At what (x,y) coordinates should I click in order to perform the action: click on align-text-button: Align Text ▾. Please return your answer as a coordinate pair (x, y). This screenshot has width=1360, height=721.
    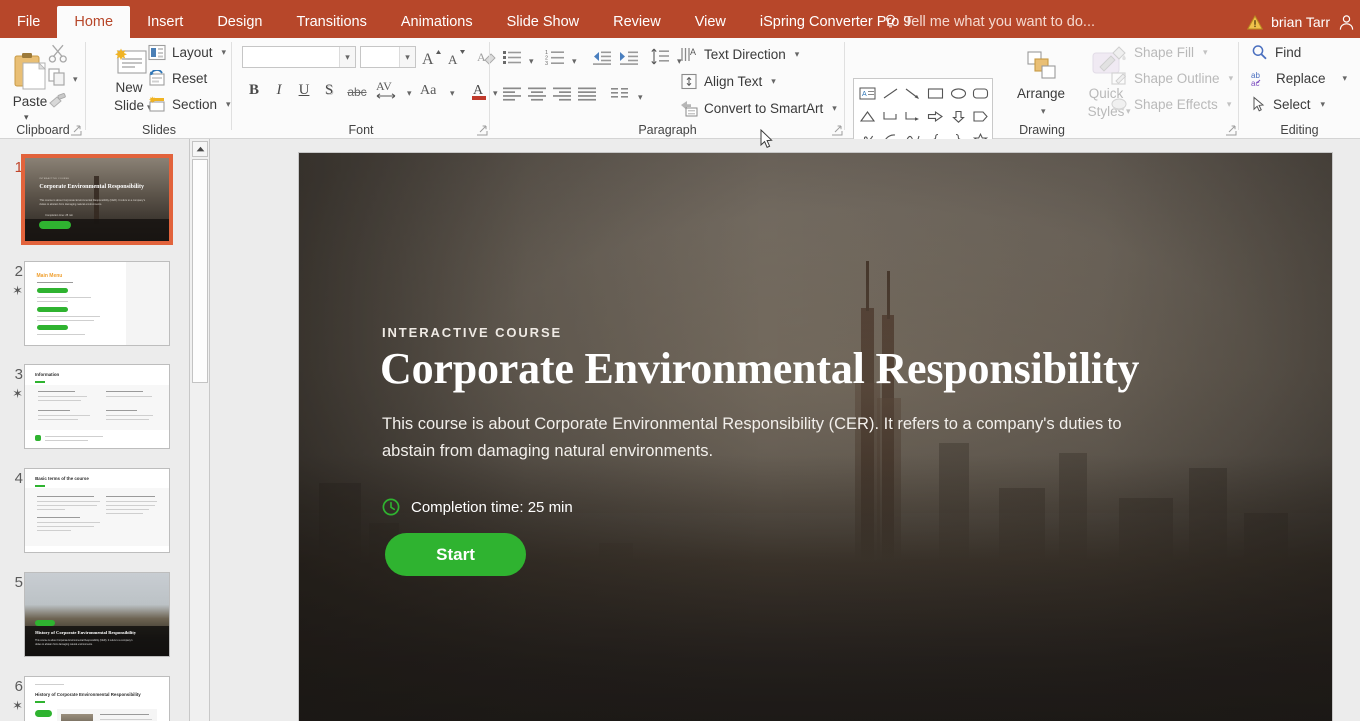
    Looking at the image, I should click on (728, 81).